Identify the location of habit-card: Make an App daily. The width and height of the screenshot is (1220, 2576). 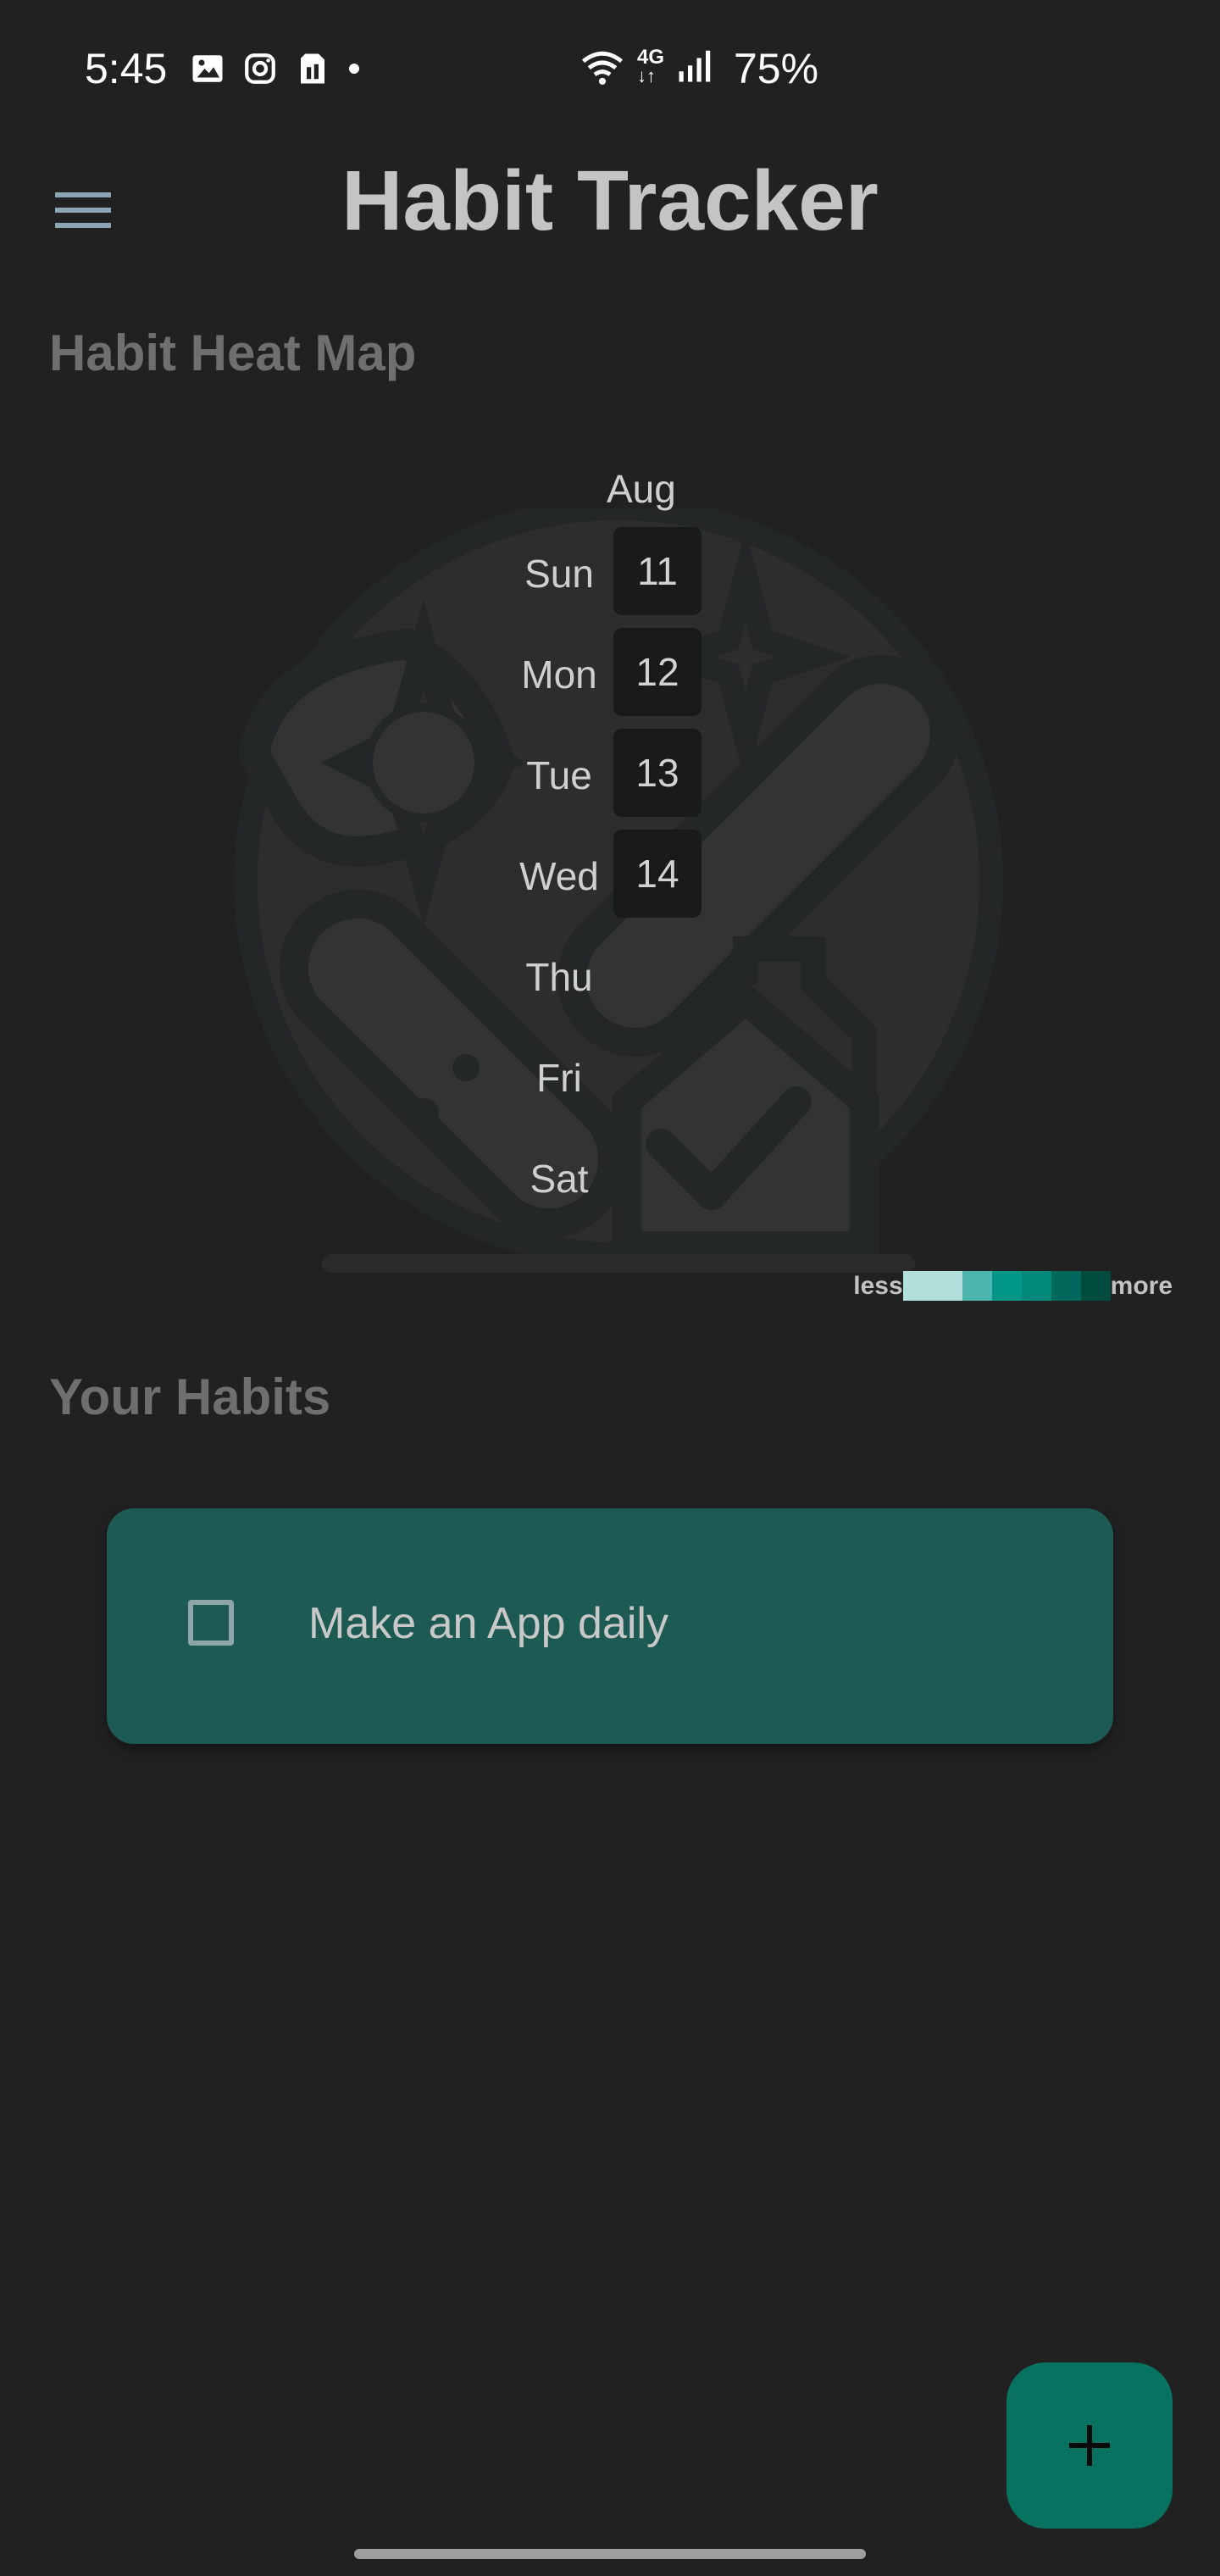
(610, 1626).